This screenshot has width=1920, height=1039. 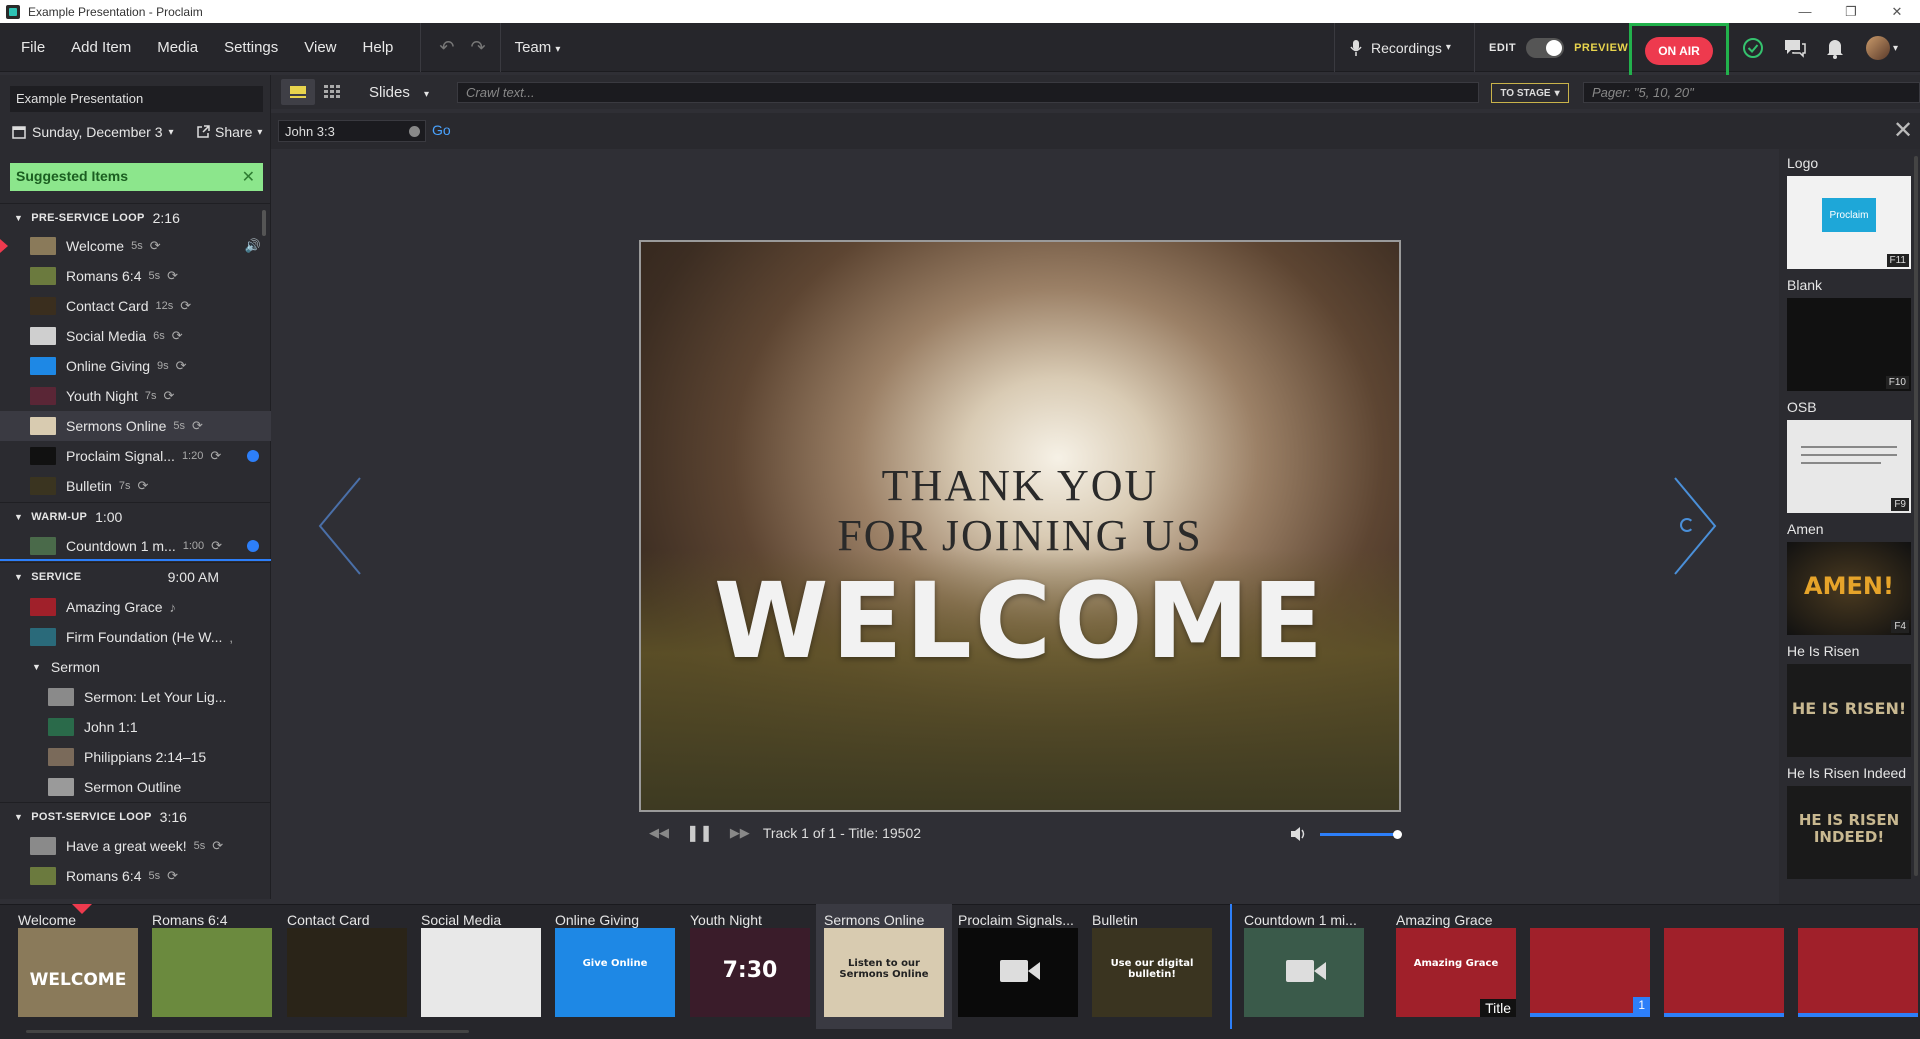 What do you see at coordinates (1849, 222) in the screenshot?
I see `quick-slide-thumbnail: Proclaim F11` at bounding box center [1849, 222].